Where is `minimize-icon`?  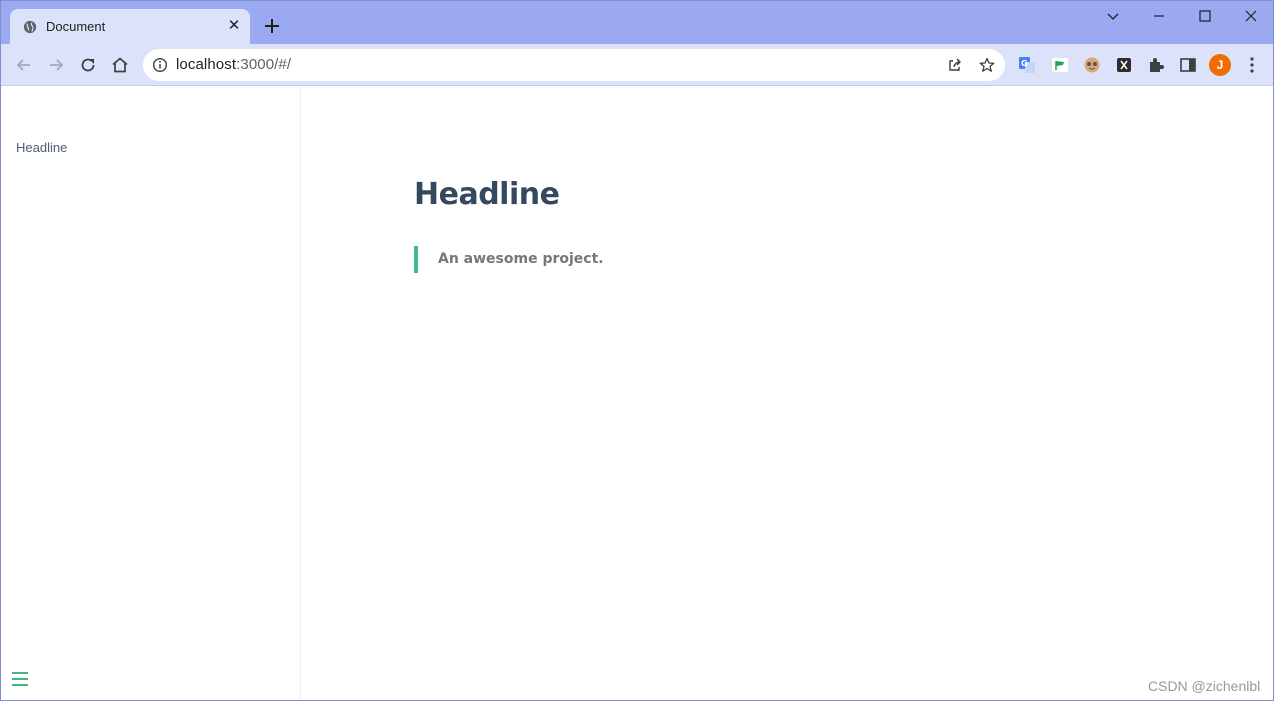
minimize-icon is located at coordinates (1159, 16).